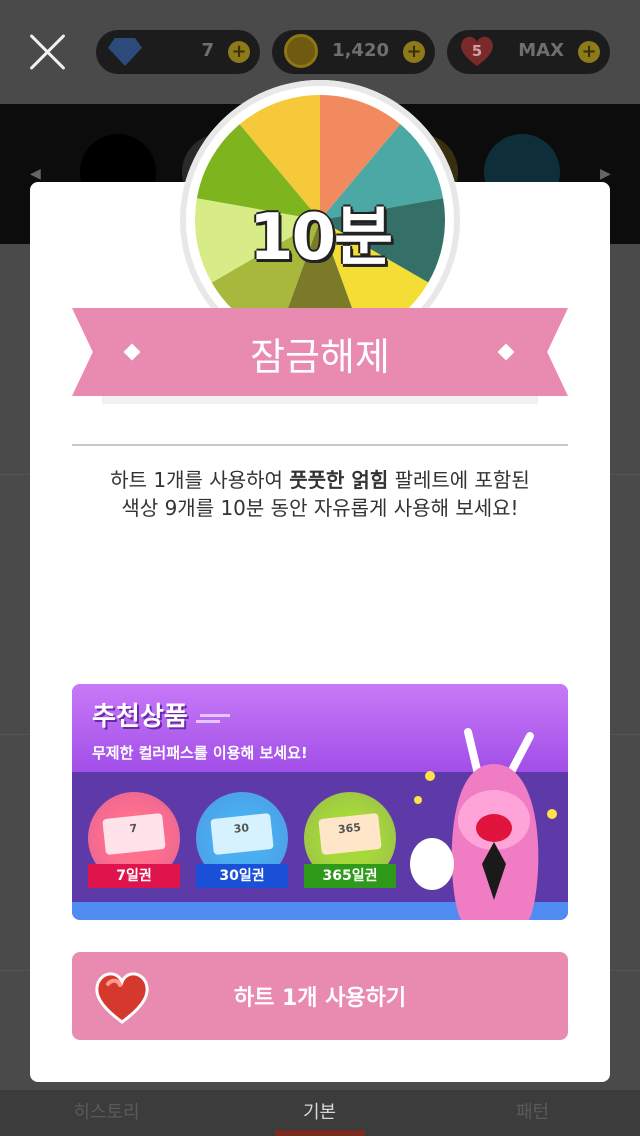 The width and height of the screenshot is (640, 1136). Describe the element at coordinates (106, 1111) in the screenshot. I see `tab-history: 히스토리` at that location.